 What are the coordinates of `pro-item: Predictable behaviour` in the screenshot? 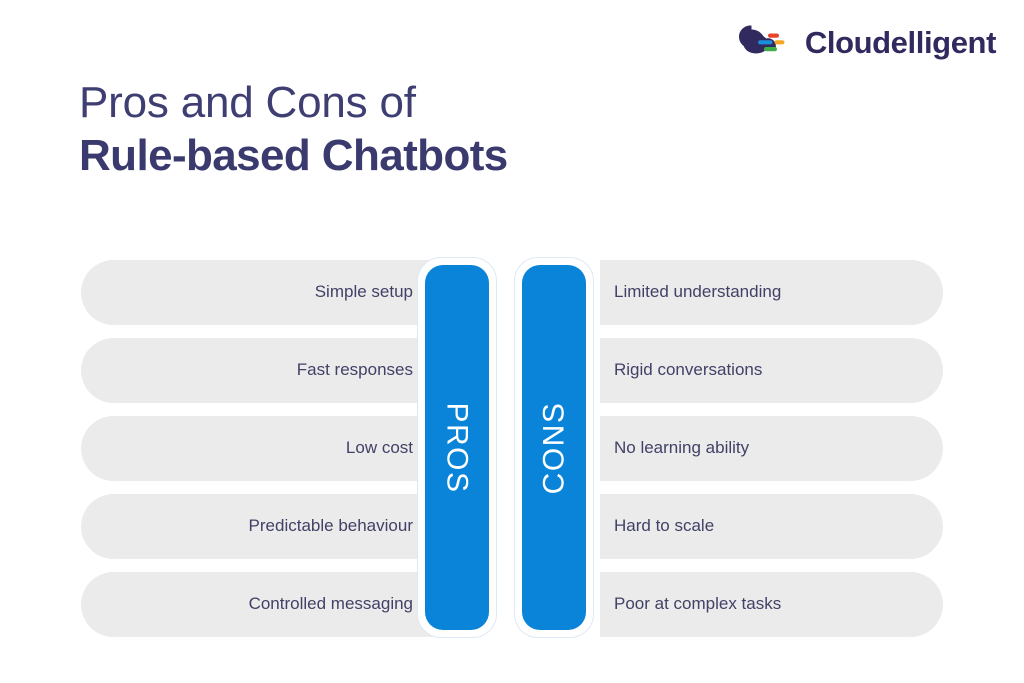 It's located at (258, 526).